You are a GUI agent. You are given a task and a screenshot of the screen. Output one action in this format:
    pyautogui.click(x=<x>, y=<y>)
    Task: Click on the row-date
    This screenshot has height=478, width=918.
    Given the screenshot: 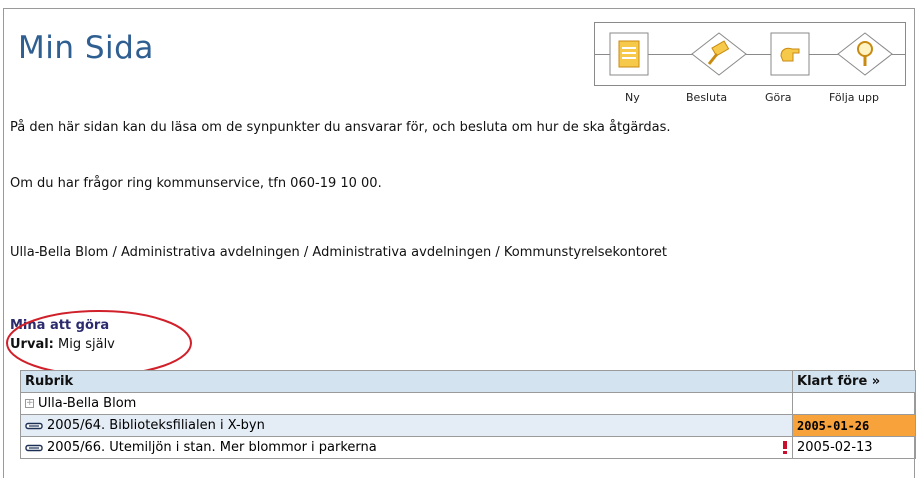 What is the action you would take?
    pyautogui.click(x=854, y=403)
    